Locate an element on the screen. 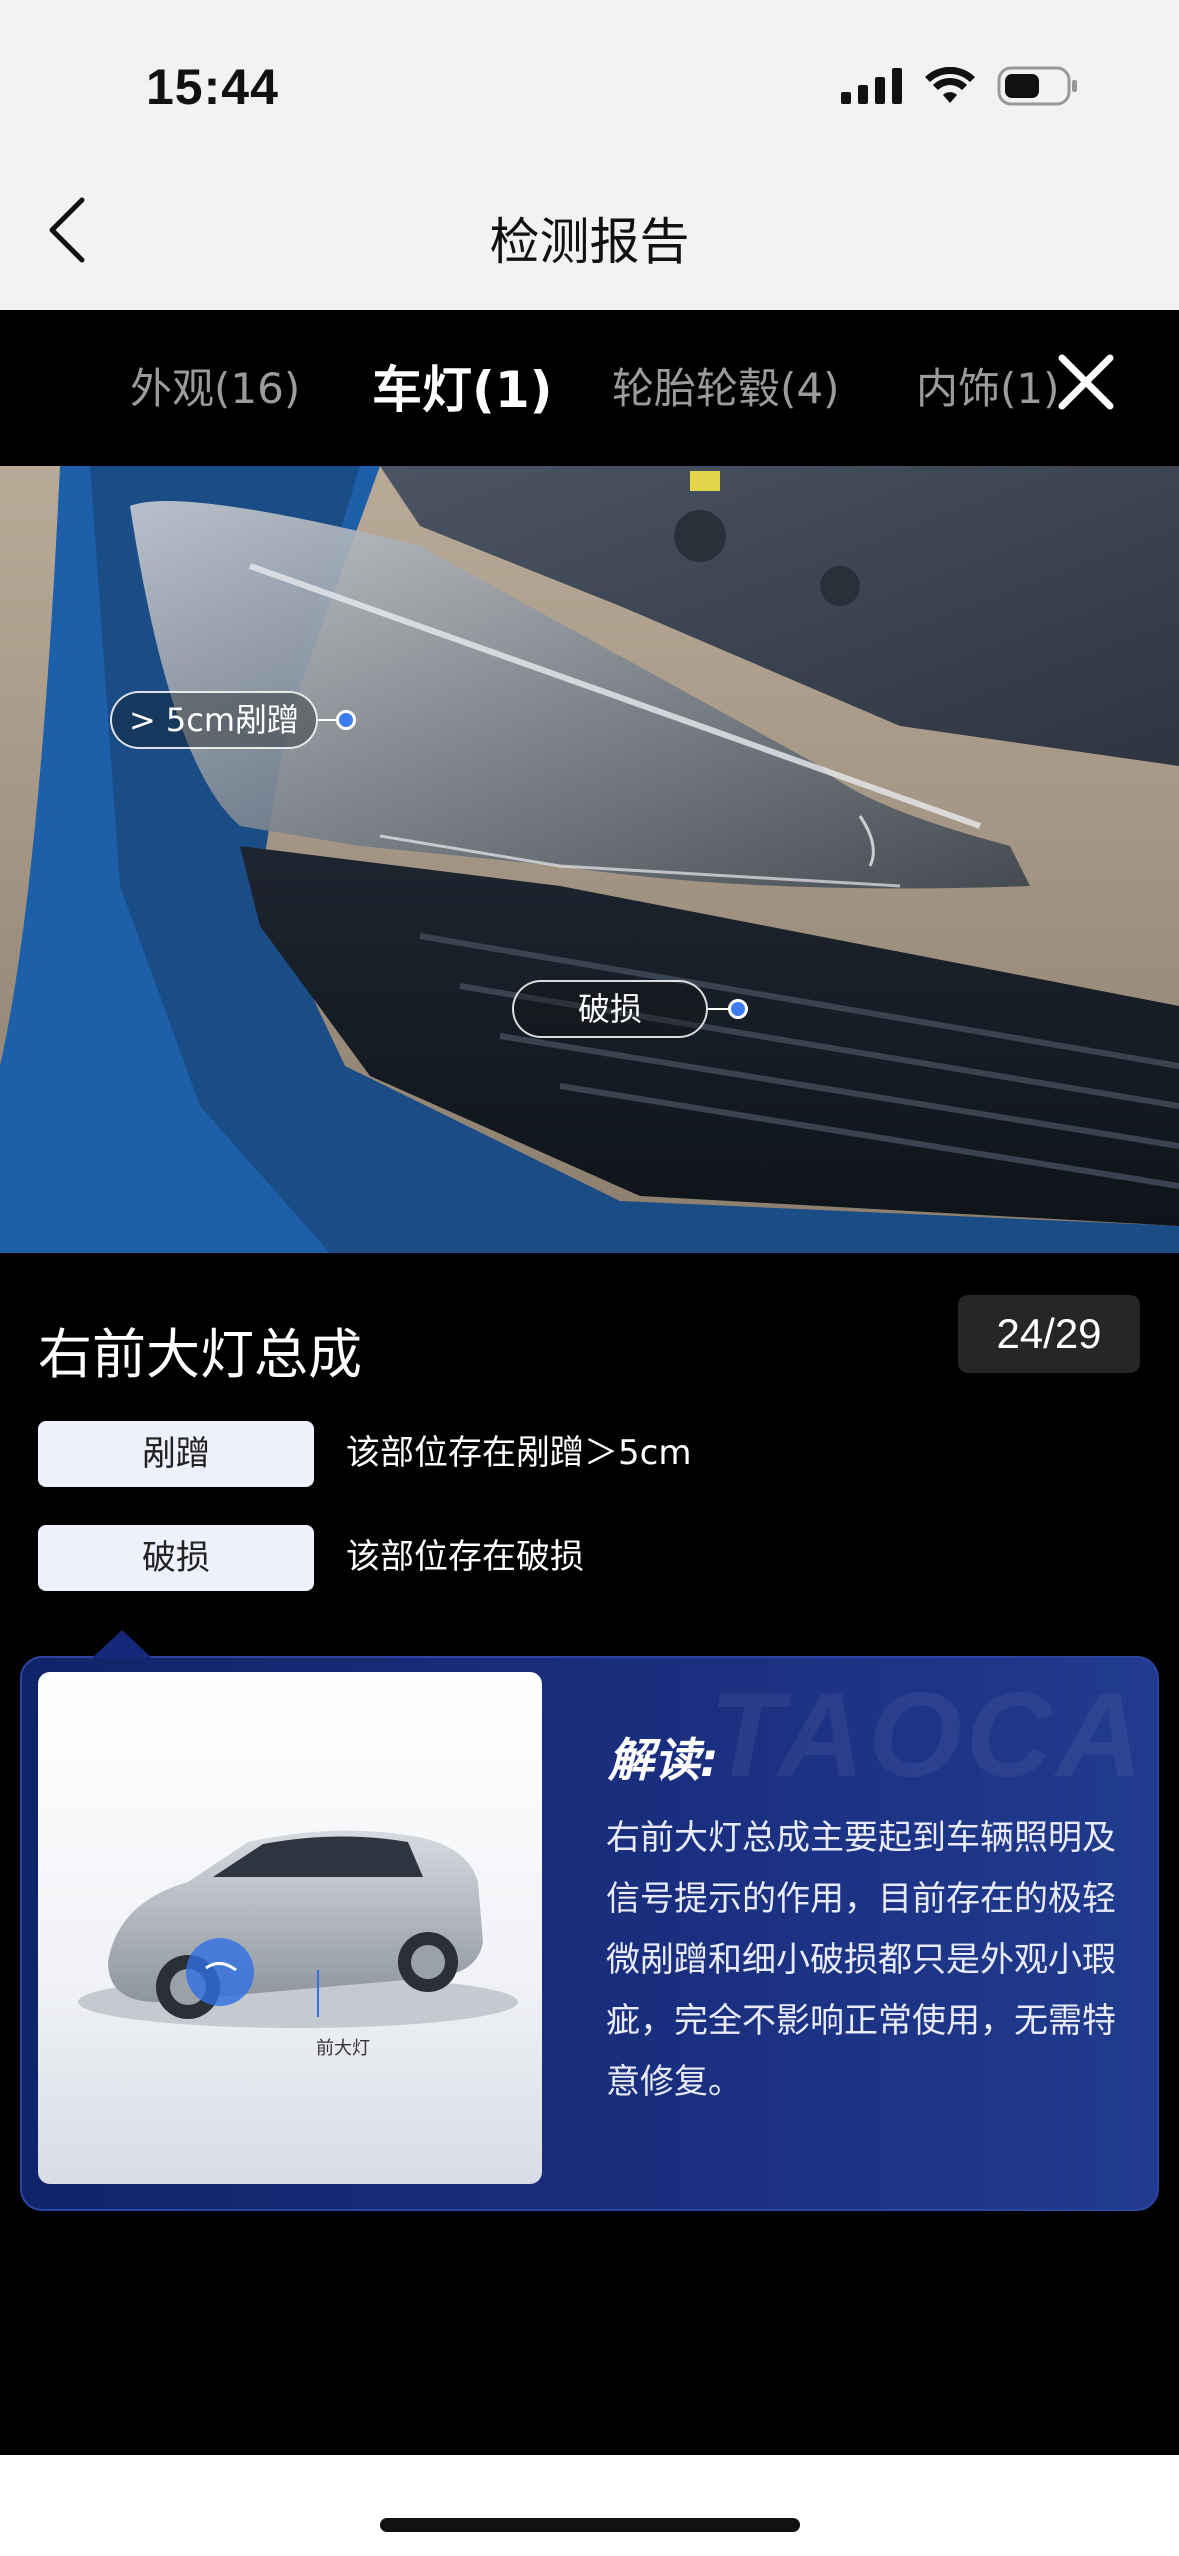 This screenshot has height=2556, width=1179. nav-bar: 检测报告 is located at coordinates (589, 240).